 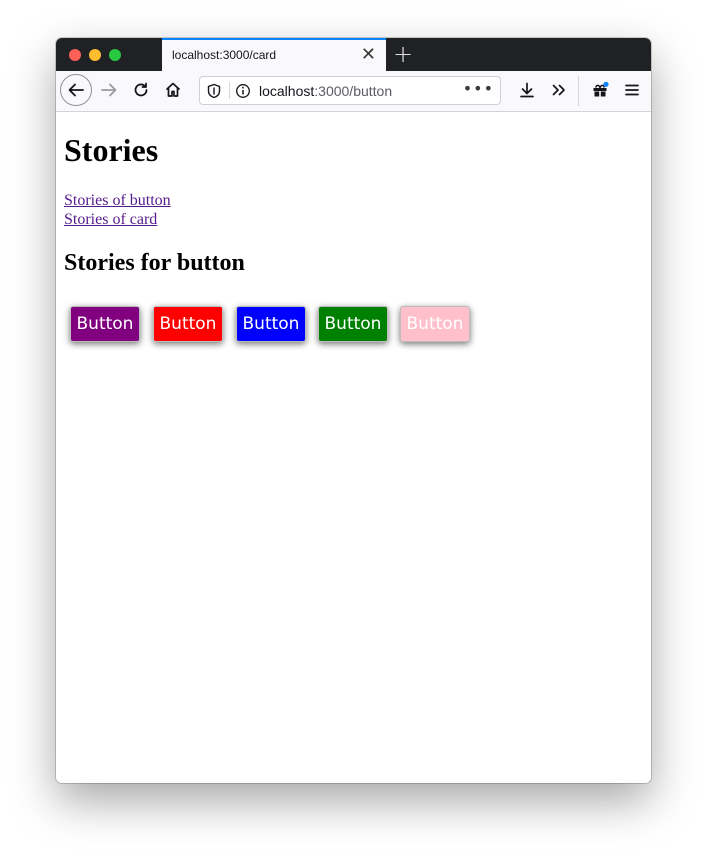 I want to click on extensions-button, so click(x=600, y=90).